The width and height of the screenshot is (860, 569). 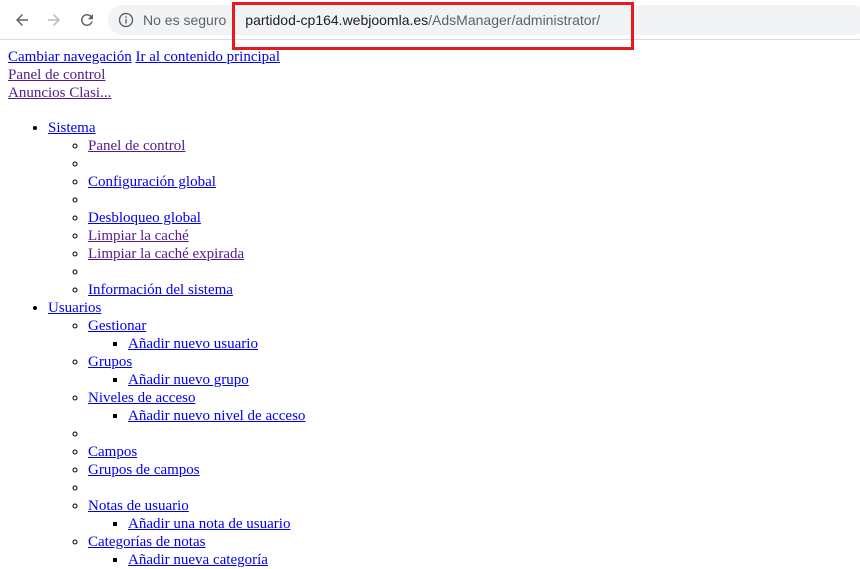 What do you see at coordinates (494, 344) in the screenshot?
I see `list-item: Añadir nuevo usuario` at bounding box center [494, 344].